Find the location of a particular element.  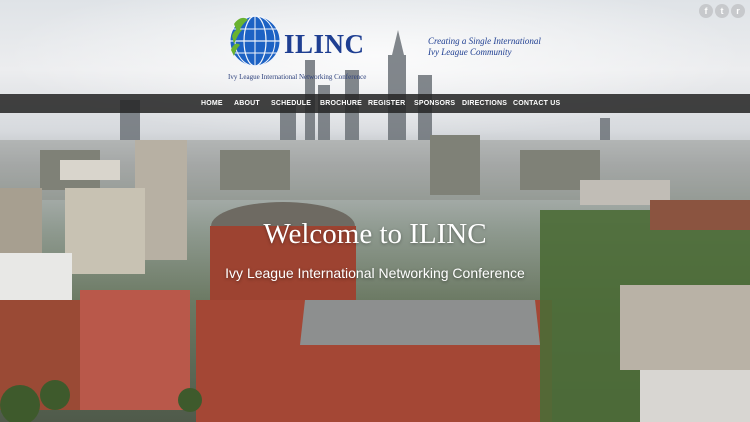

globe-logo-icon is located at coordinates (255, 41).